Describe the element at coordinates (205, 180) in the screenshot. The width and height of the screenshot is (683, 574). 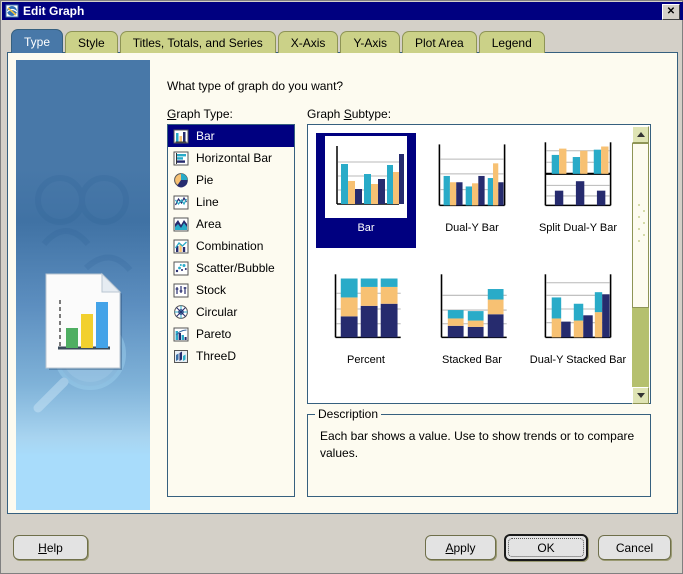
I see `graph-type-item-label: Pie` at that location.